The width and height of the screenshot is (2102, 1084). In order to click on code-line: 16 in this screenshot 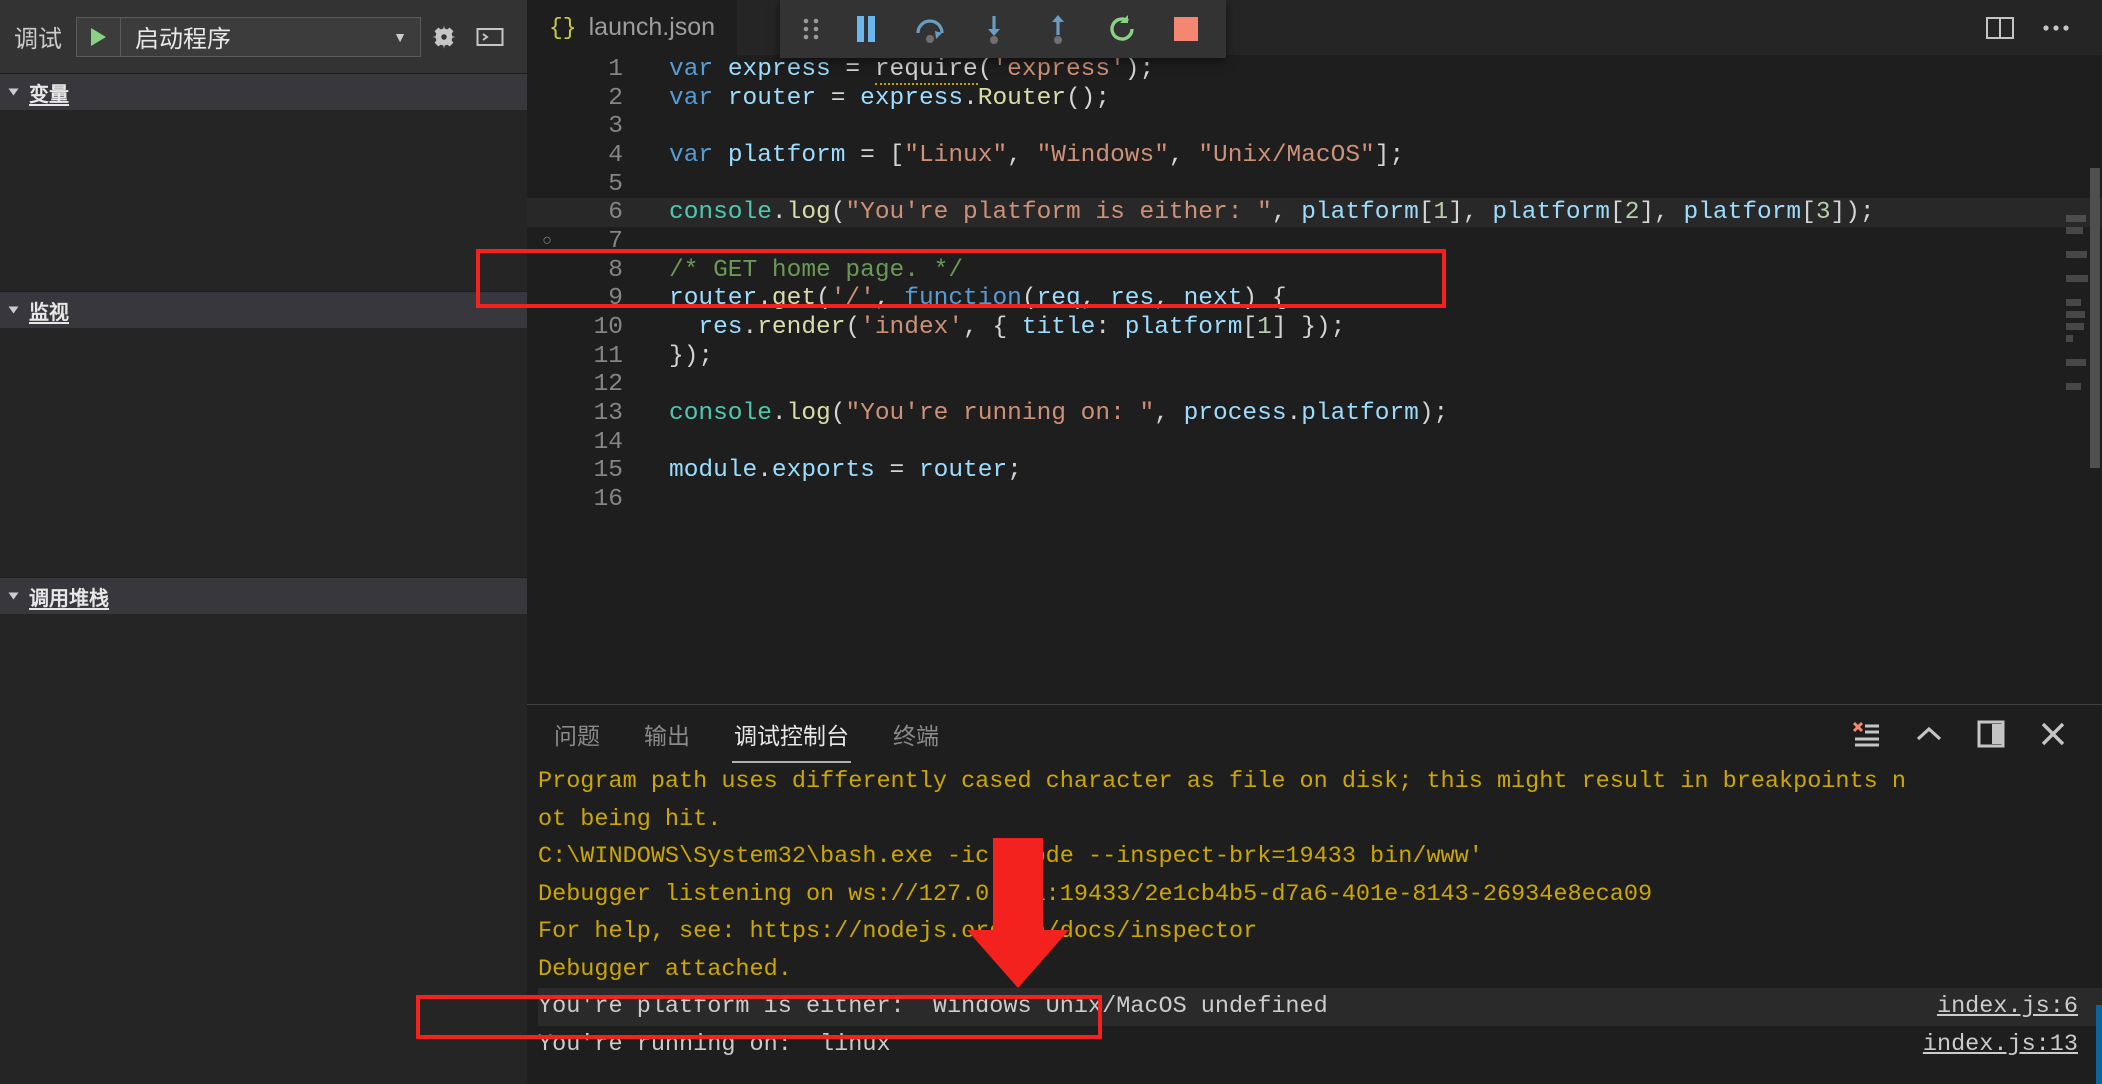, I will do `click(1314, 499)`.